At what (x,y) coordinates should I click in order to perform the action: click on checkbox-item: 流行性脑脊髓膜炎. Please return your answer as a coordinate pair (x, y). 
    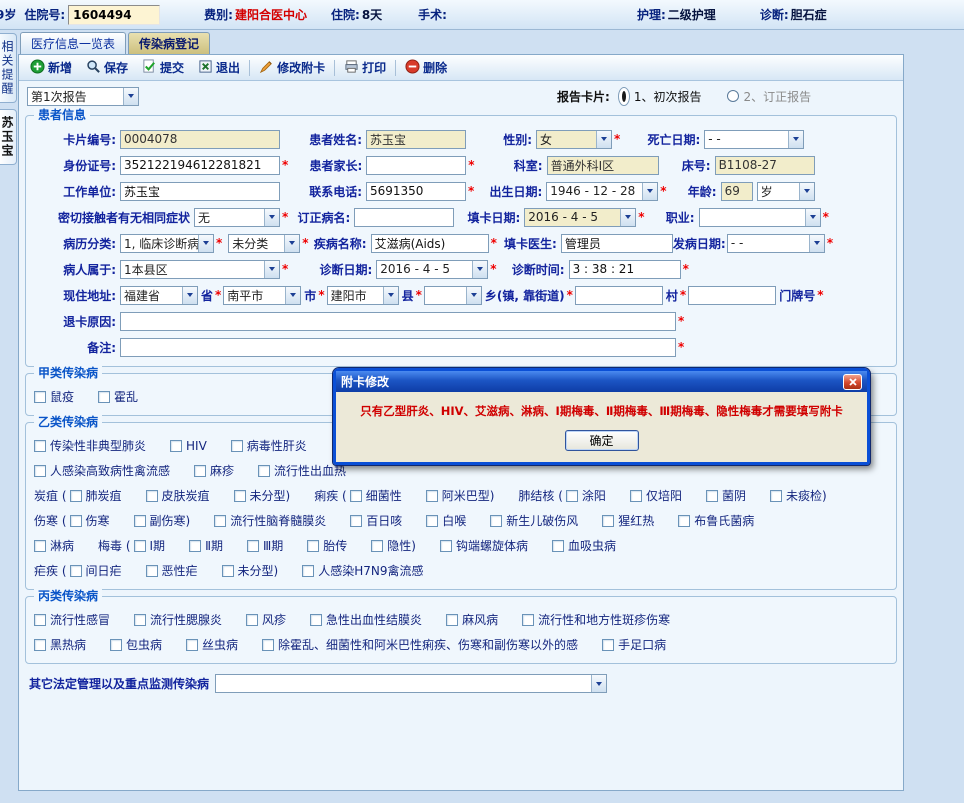
    Looking at the image, I should click on (270, 520).